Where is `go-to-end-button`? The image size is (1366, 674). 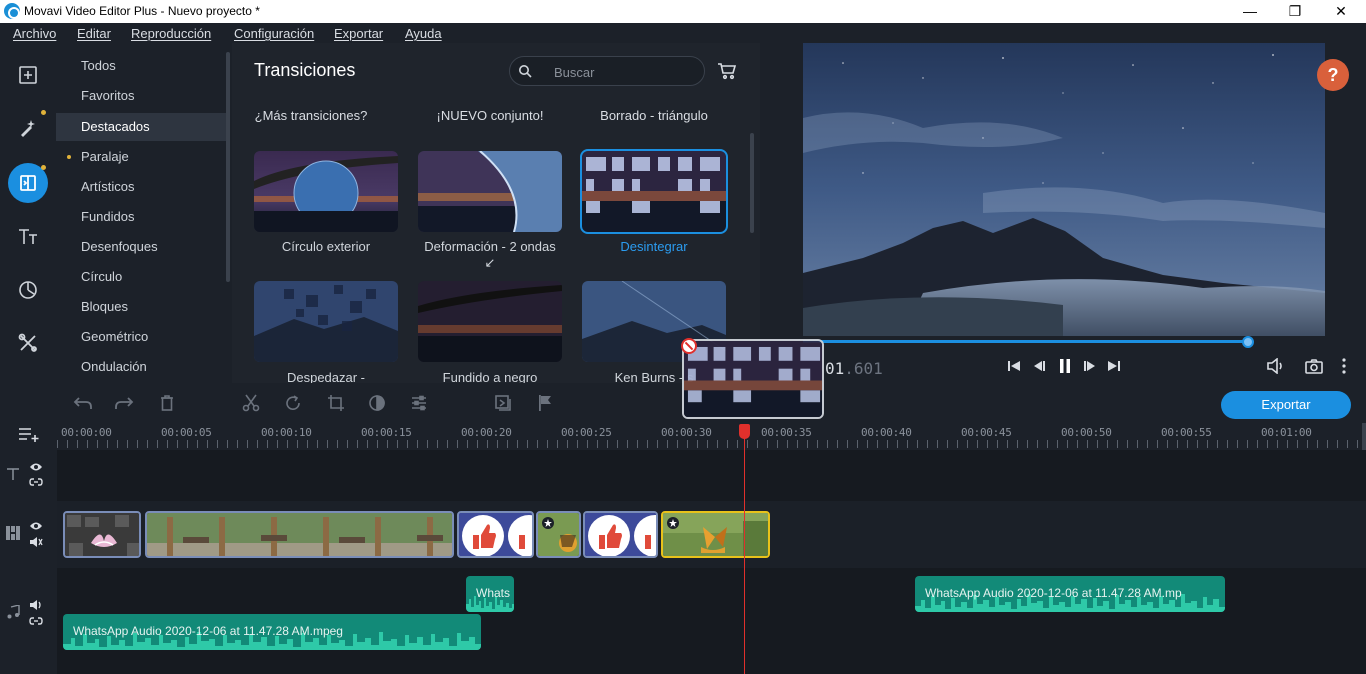 go-to-end-button is located at coordinates (1114, 366).